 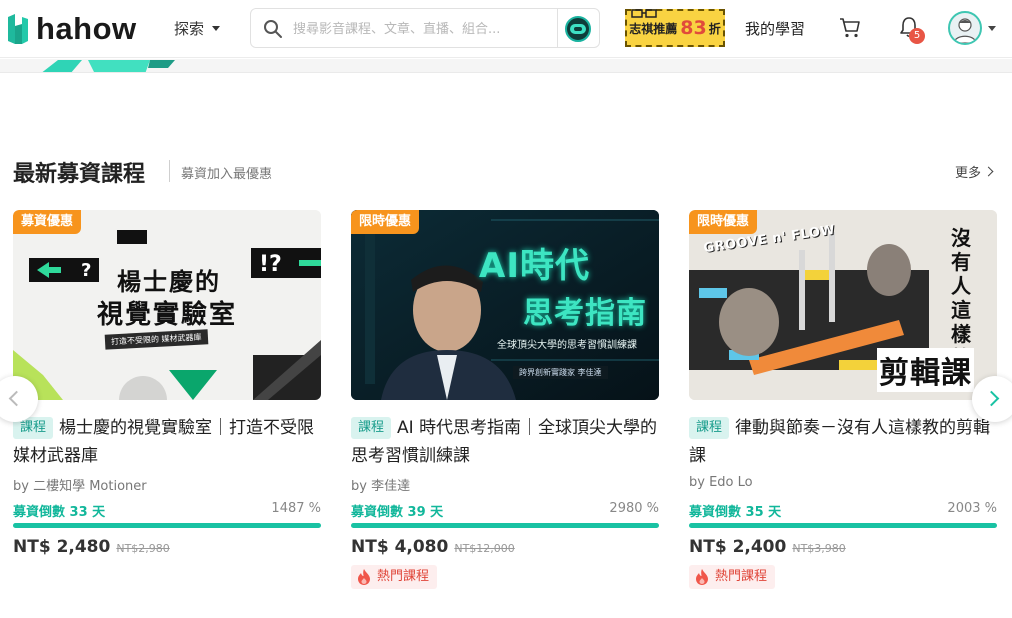 I want to click on promo-text: 志祺推薦, so click(x=653, y=28).